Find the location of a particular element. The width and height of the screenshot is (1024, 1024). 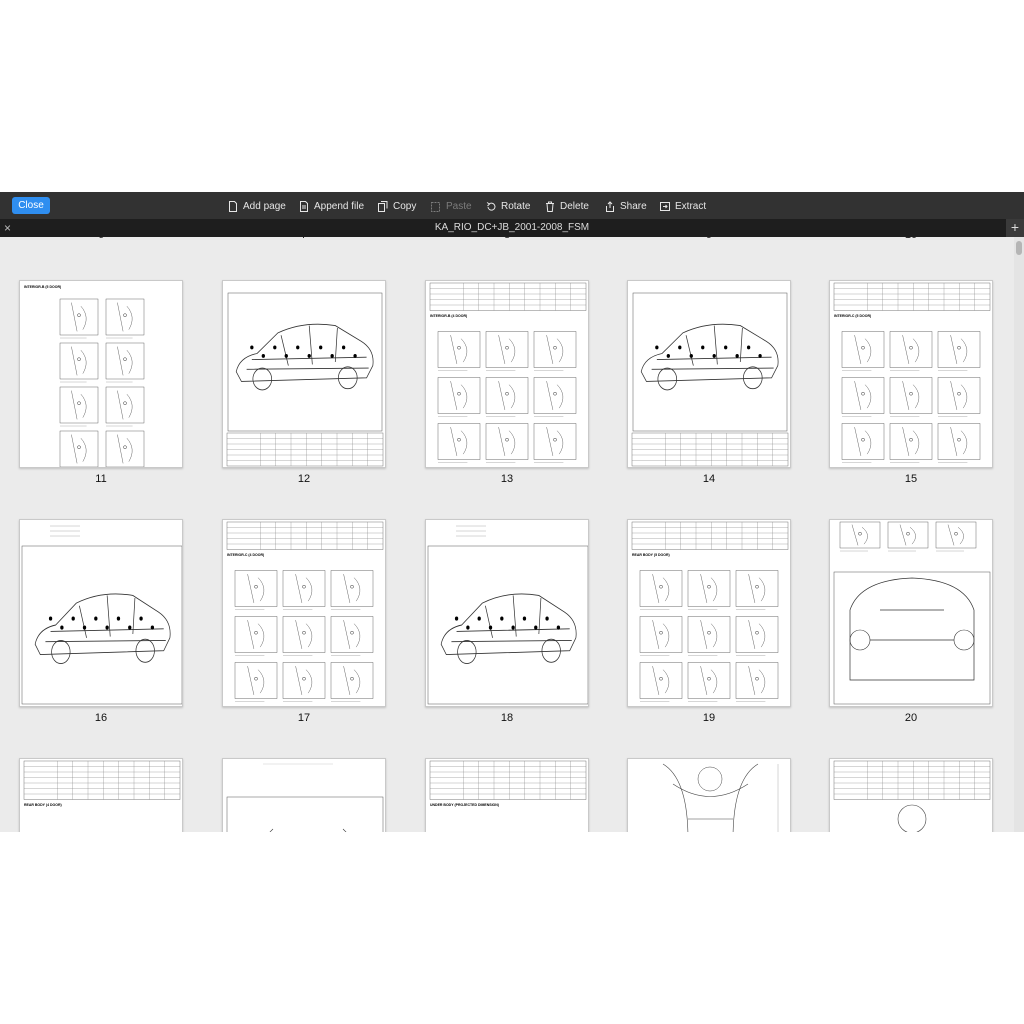

extract-button: Extract is located at coordinates (683, 206).